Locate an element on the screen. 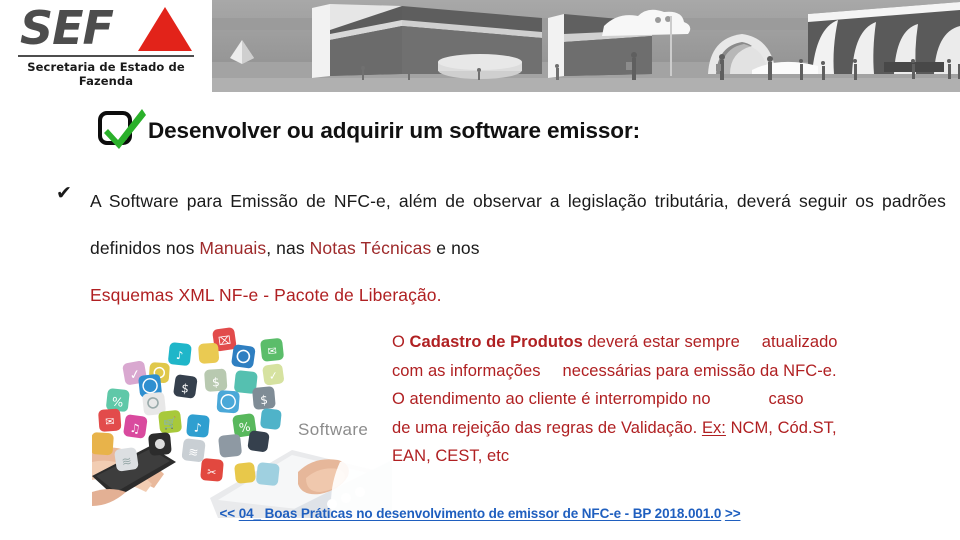 The width and height of the screenshot is (960, 540). photo-caption: Software is located at coordinates (333, 429).